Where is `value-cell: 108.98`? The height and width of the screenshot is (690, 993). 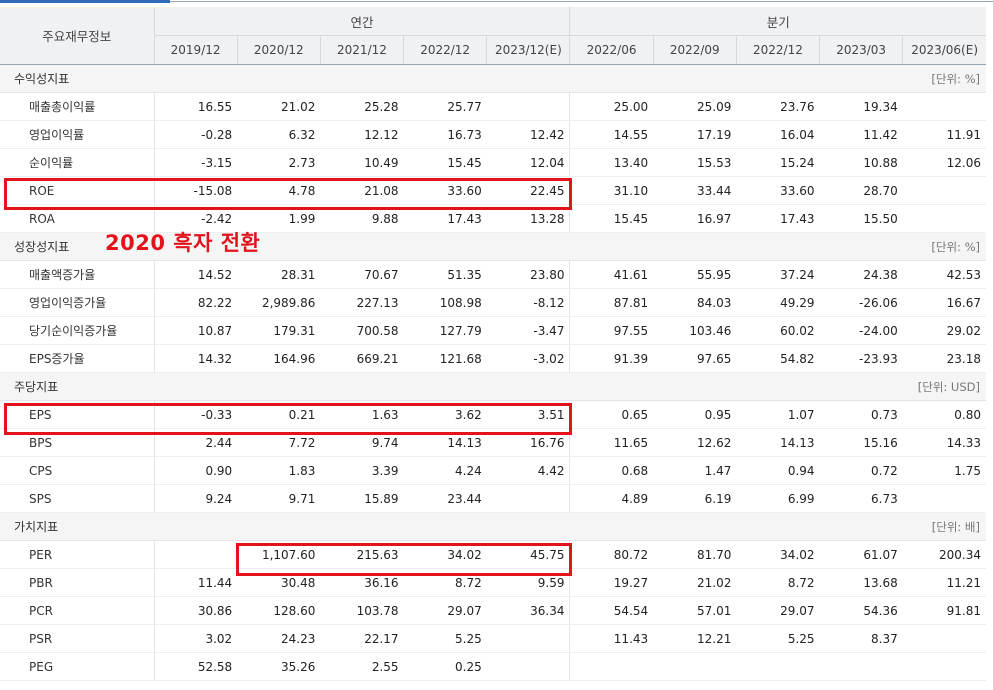 value-cell: 108.98 is located at coordinates (445, 302).